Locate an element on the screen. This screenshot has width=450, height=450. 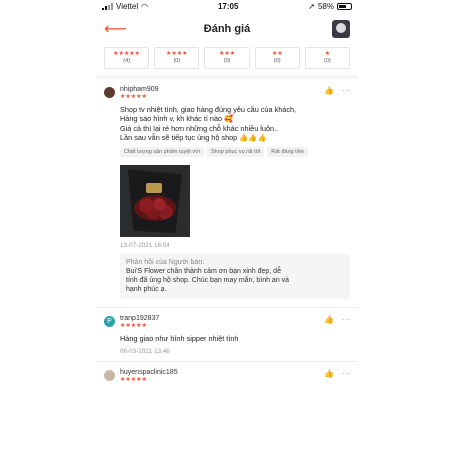
filter-2-star: ★★ (0) is located at coordinates (277, 58).